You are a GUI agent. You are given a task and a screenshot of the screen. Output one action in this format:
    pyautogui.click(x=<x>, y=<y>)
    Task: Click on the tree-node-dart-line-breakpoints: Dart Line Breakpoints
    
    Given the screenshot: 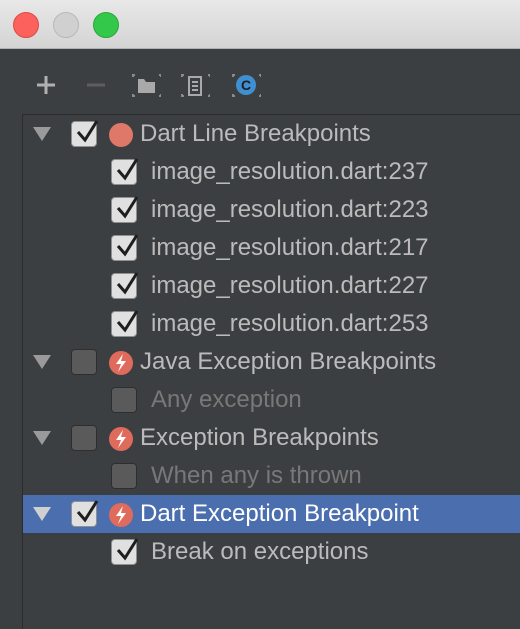 What is the action you would take?
    pyautogui.click(x=271, y=134)
    